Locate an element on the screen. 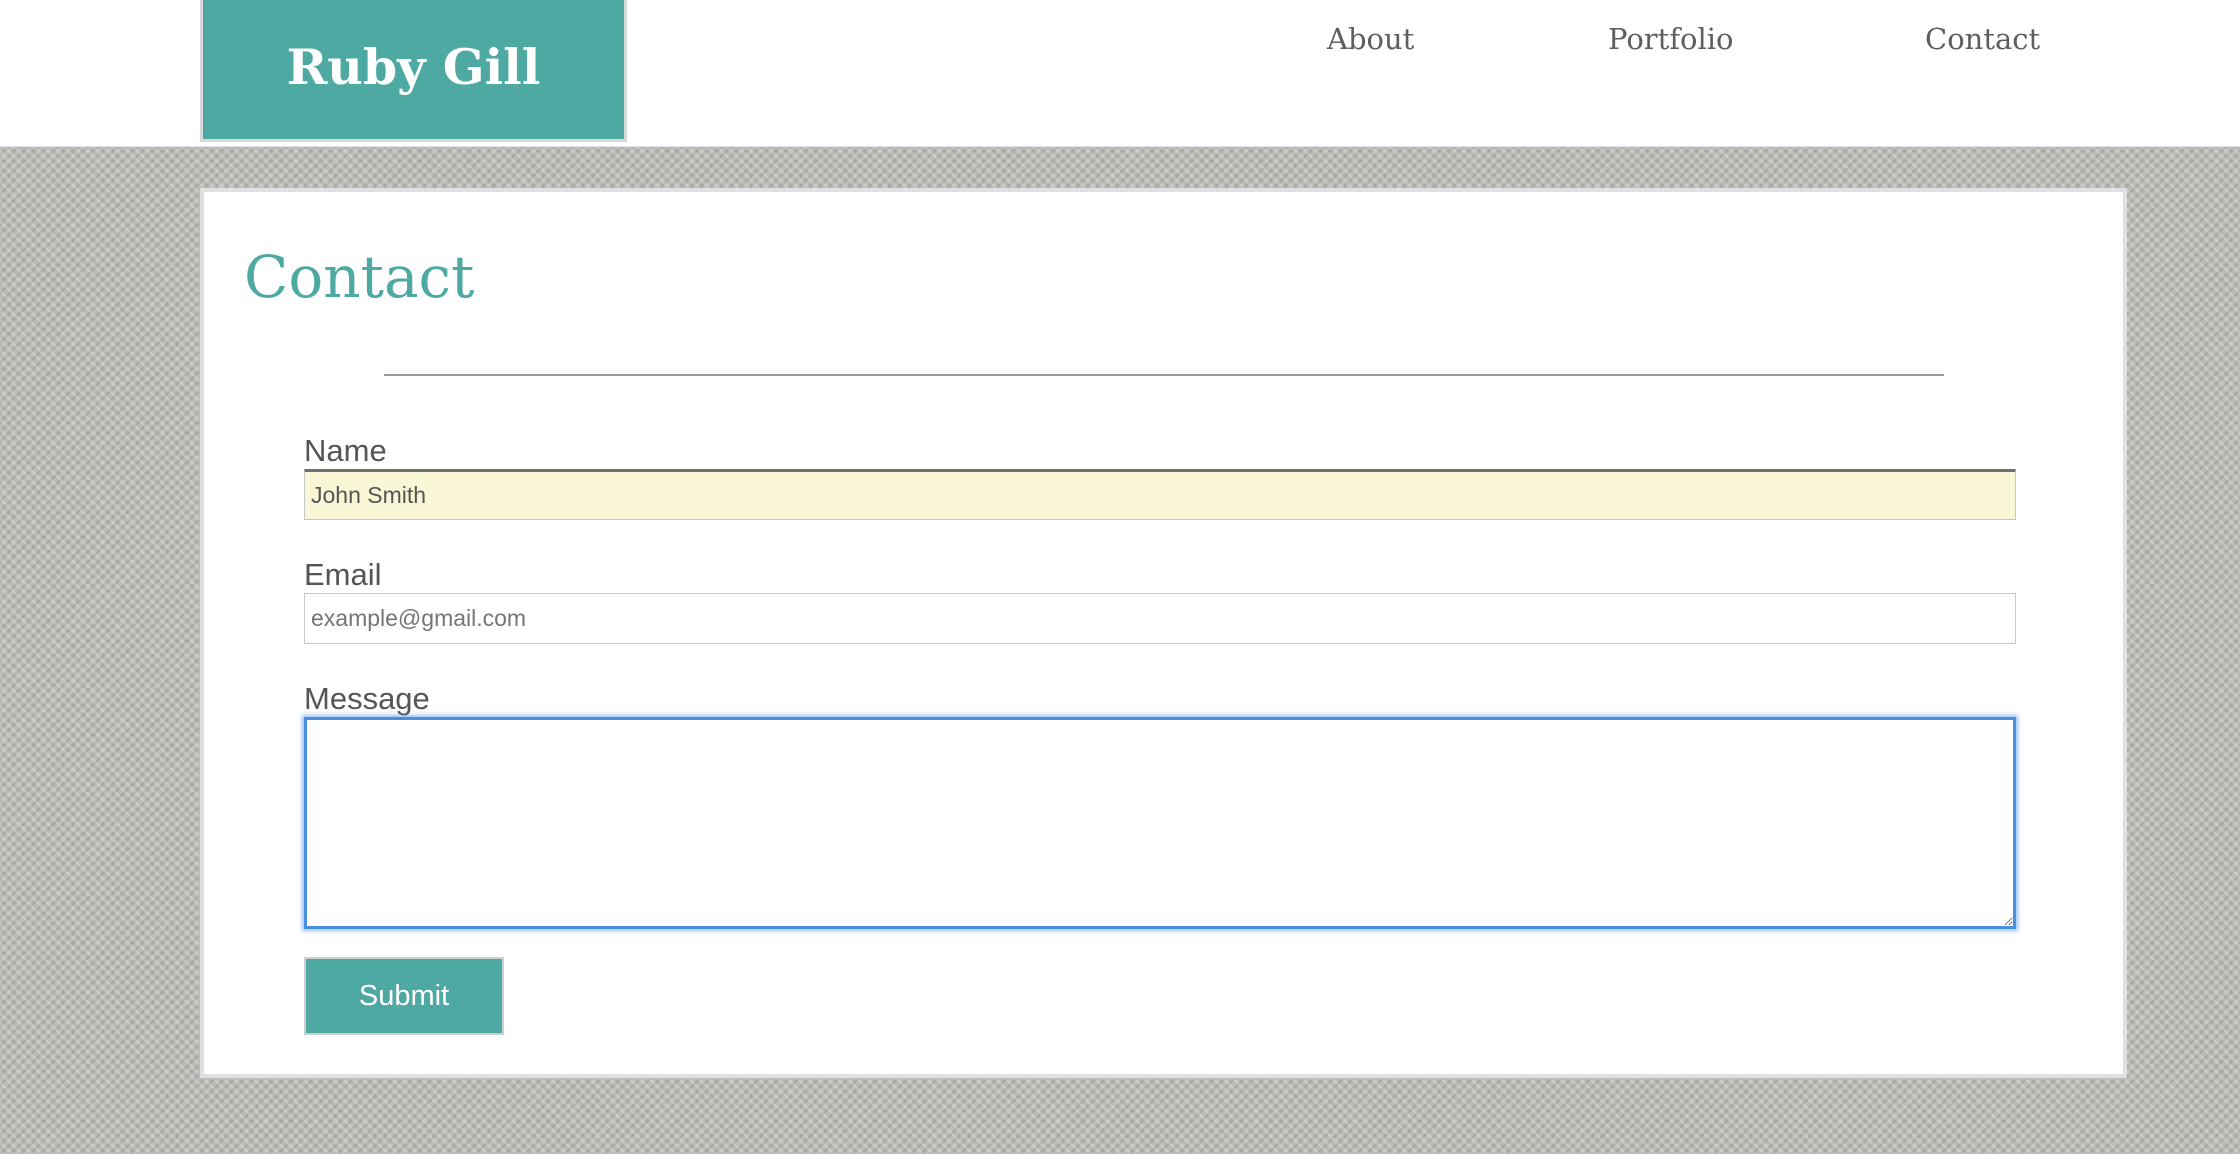  name-input is located at coordinates (1160, 494).